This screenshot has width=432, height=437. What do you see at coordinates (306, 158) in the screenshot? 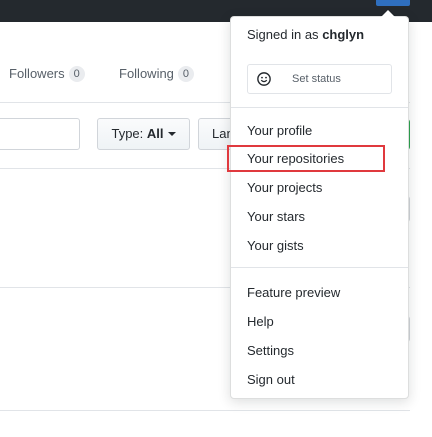
I see `highlight-annotation` at bounding box center [306, 158].